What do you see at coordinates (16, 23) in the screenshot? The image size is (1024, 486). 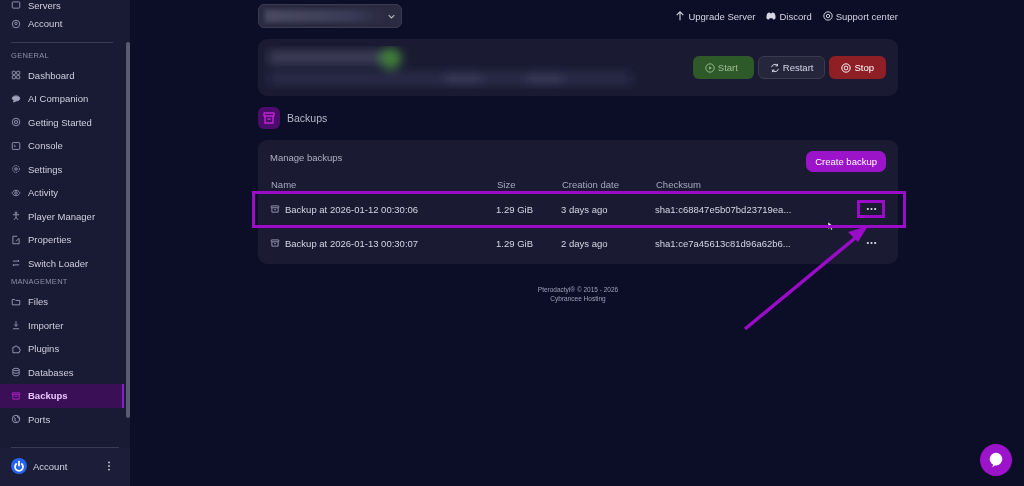 I see `user-circle-icon` at bounding box center [16, 23].